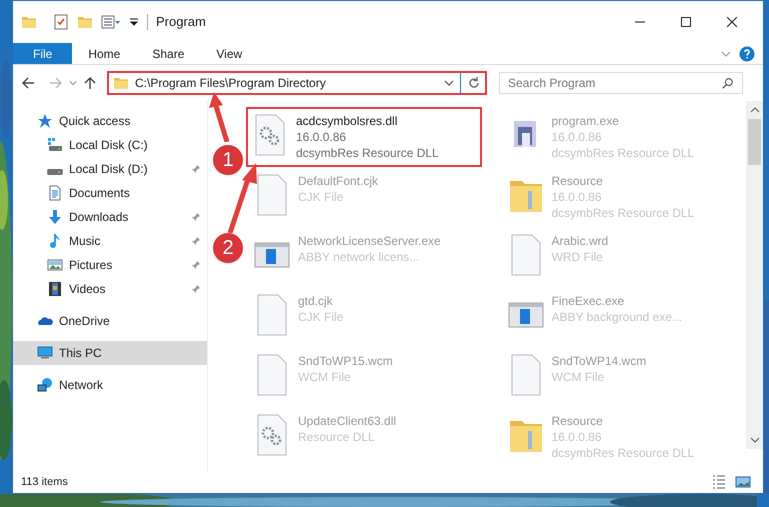  I want to click on scrollbar-thumb, so click(754, 142).